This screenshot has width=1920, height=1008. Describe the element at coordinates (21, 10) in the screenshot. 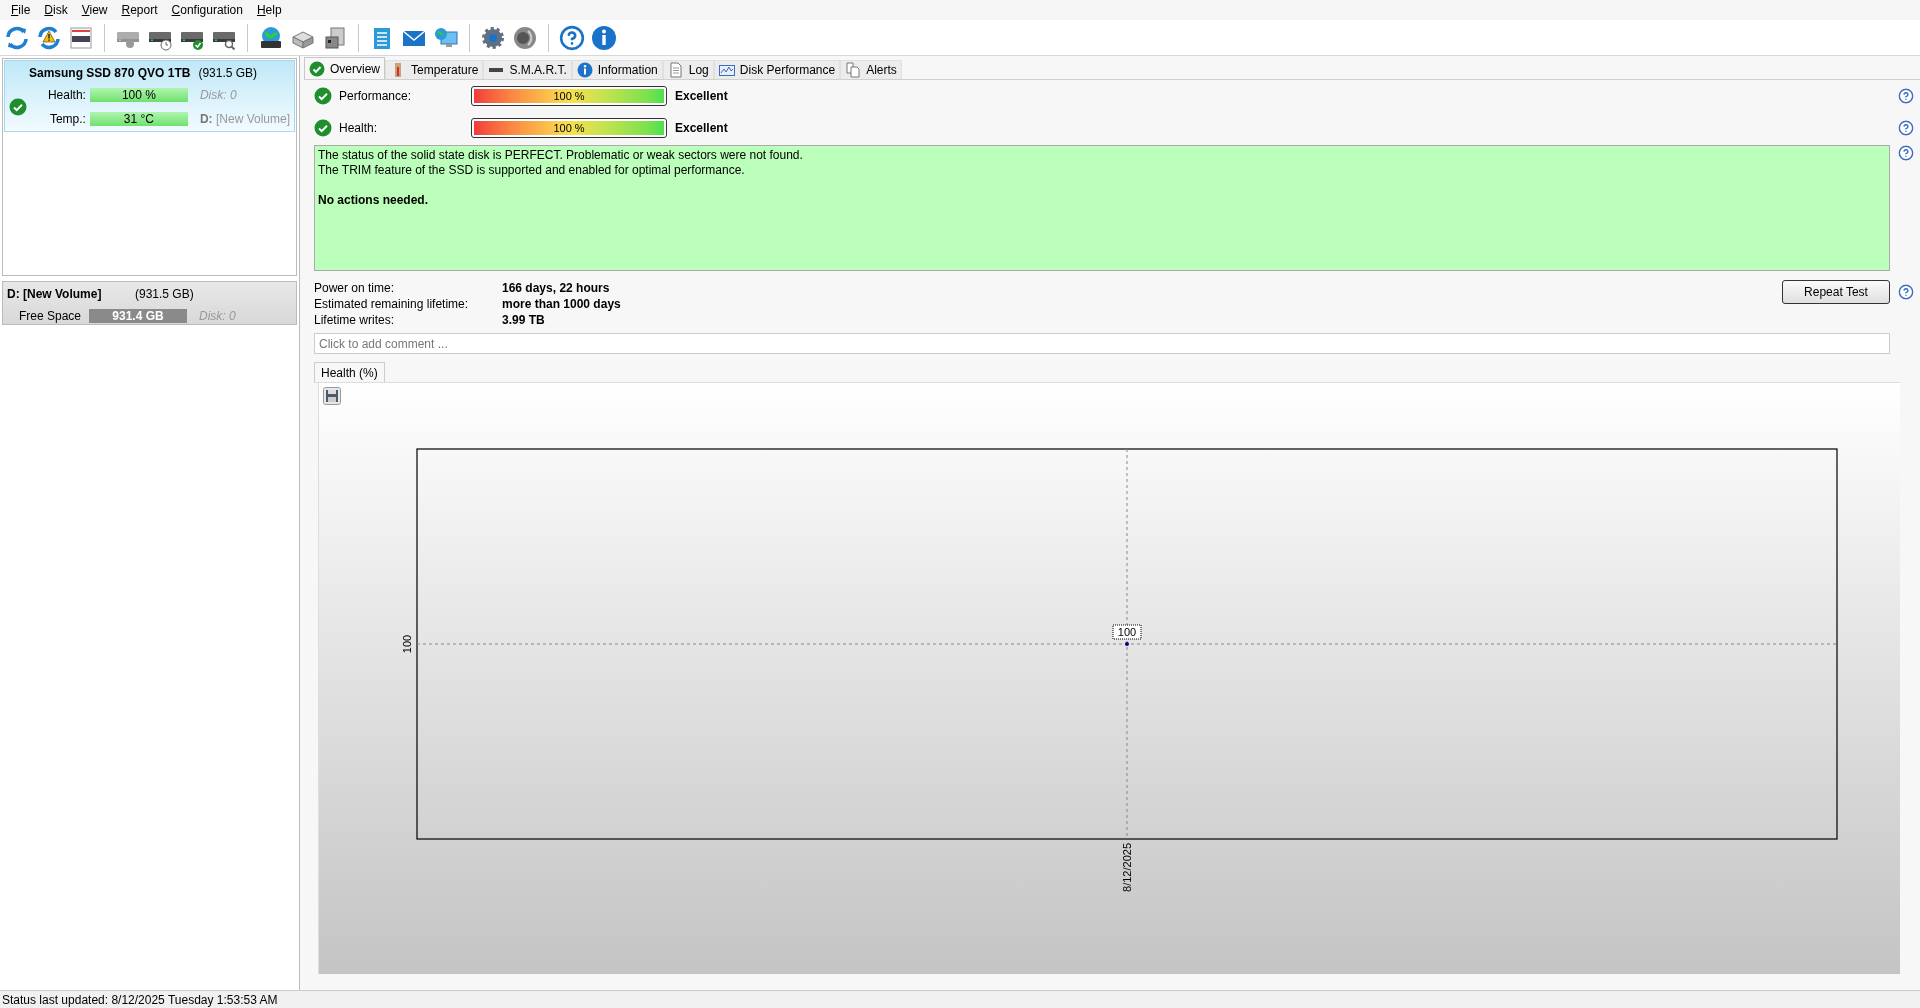

I see `menu-item: File` at that location.